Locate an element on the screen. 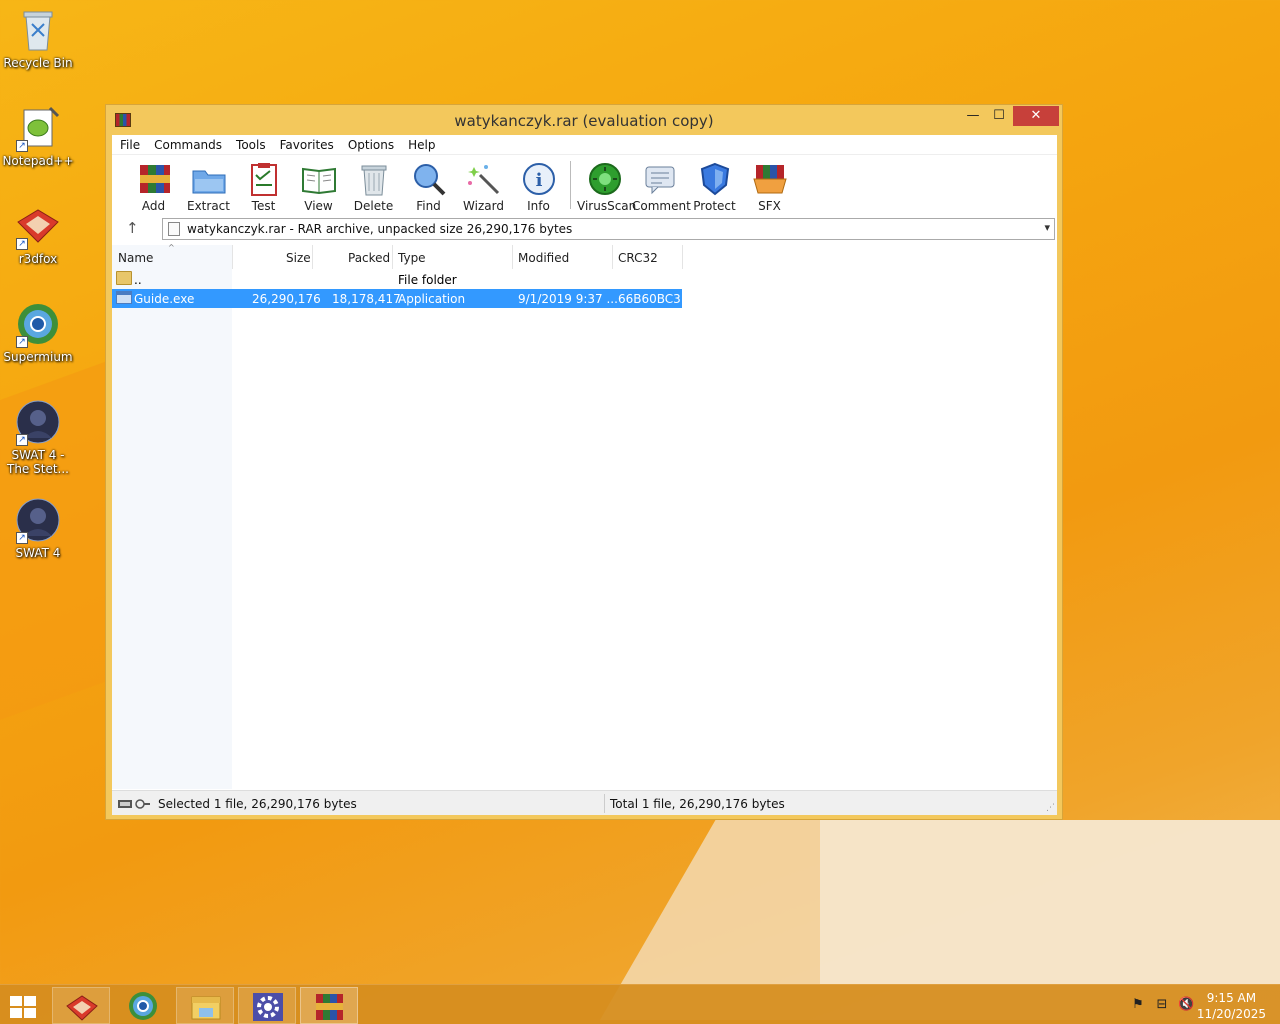 This screenshot has width=1280, height=1024. add-button: Add is located at coordinates (153, 185).